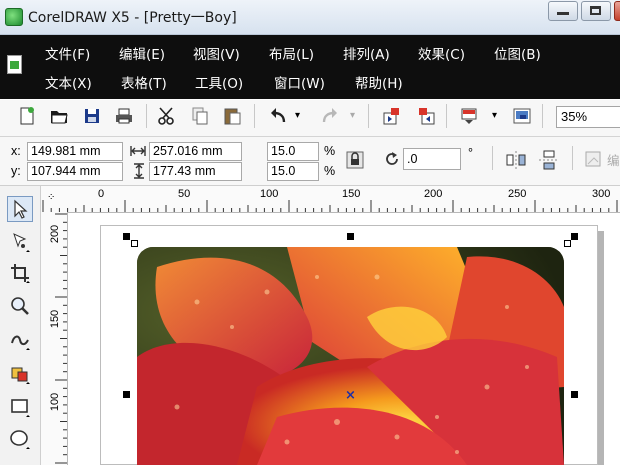 The height and width of the screenshot is (465, 620). Describe the element at coordinates (75, 151) in the screenshot. I see `x-position-field: 149.981 mm` at that location.